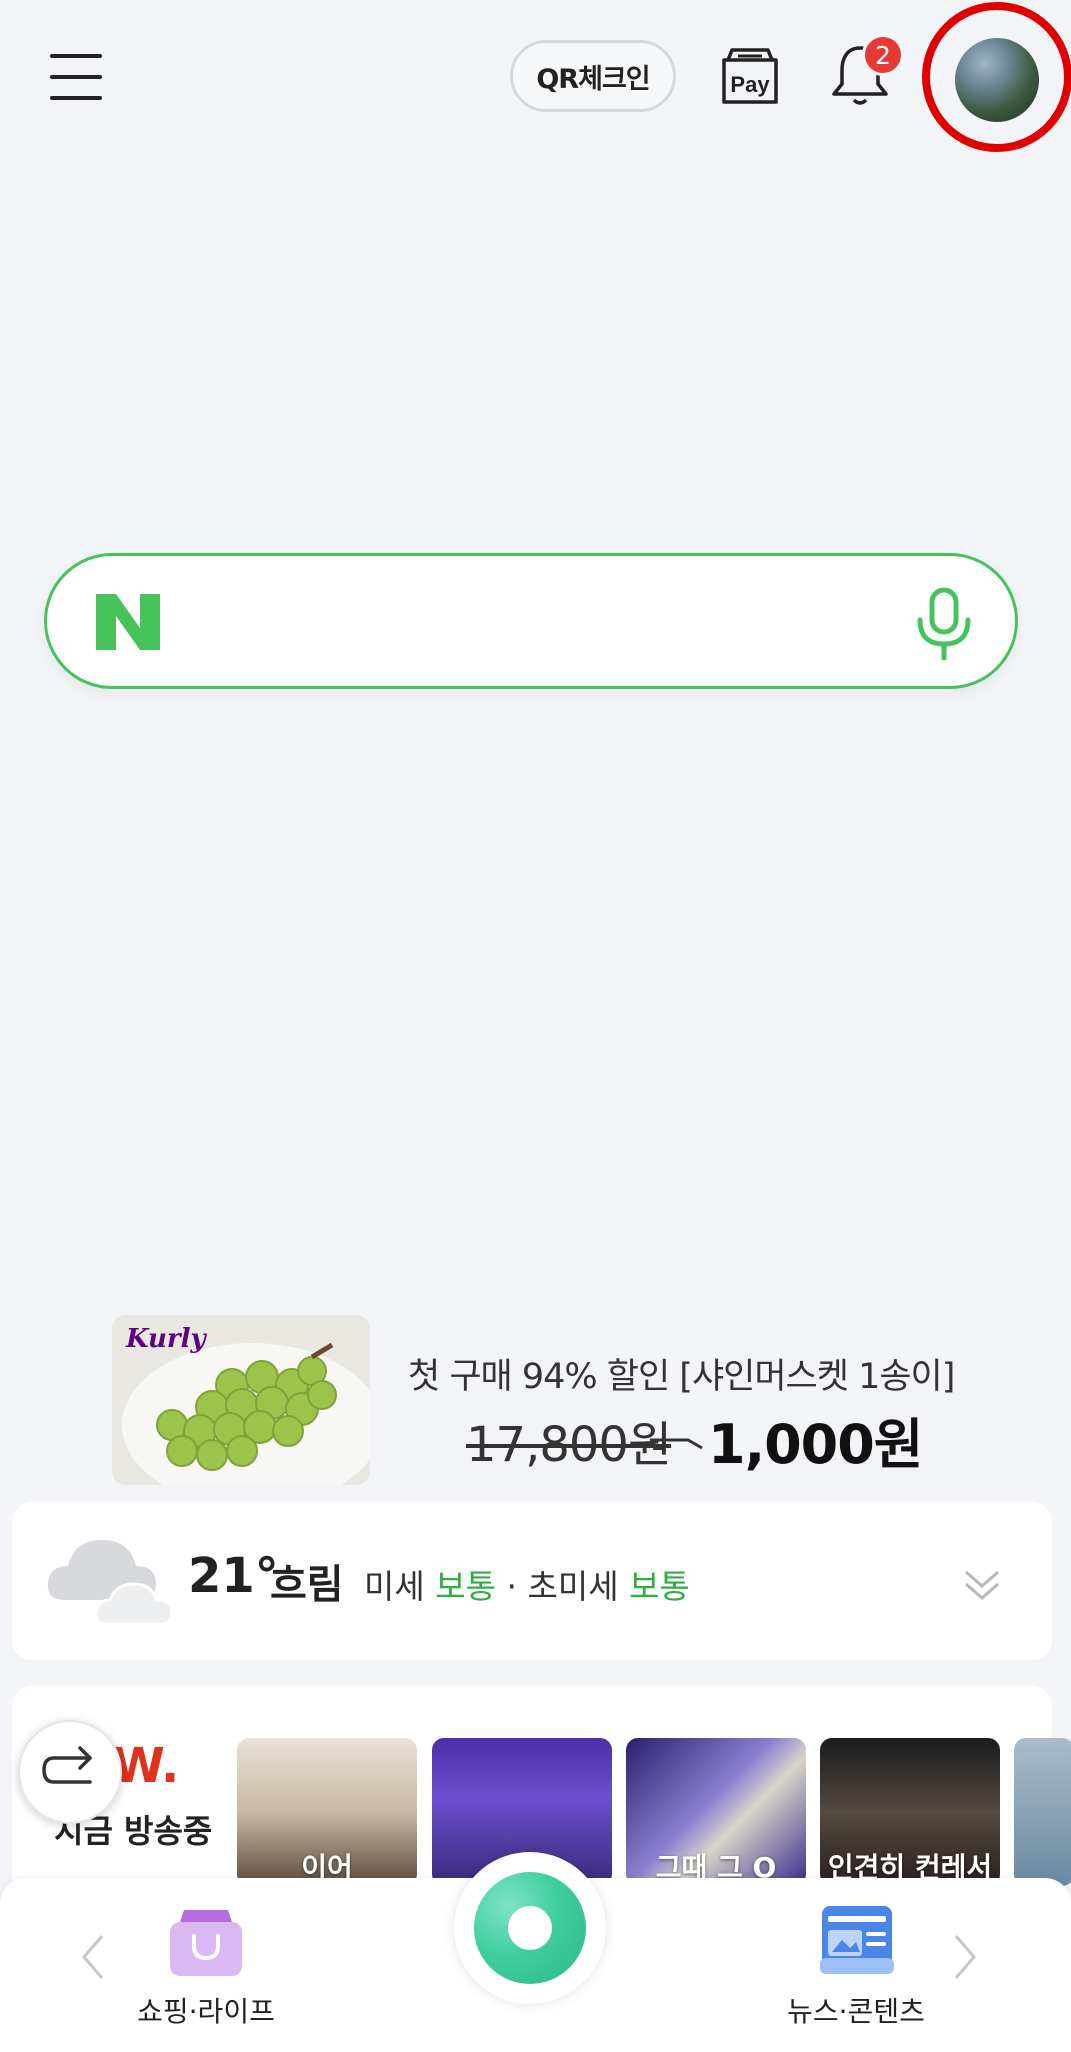 Image resolution: width=1071 pixels, height=2052 pixels. What do you see at coordinates (997, 80) in the screenshot?
I see `avatar` at bounding box center [997, 80].